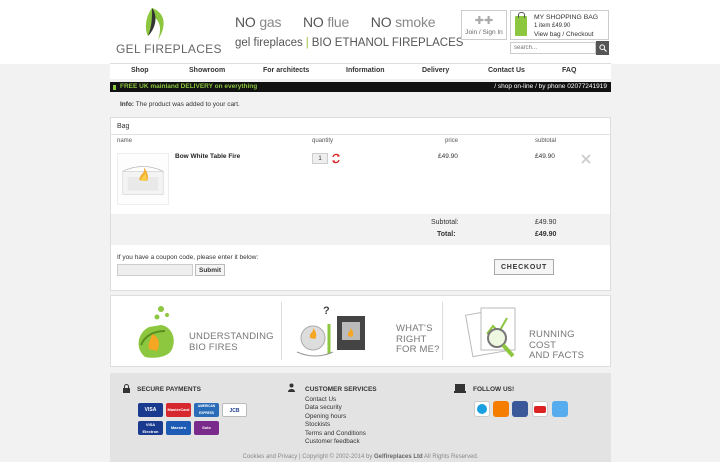  What do you see at coordinates (125, 141) in the screenshot?
I see `col-name: name` at bounding box center [125, 141].